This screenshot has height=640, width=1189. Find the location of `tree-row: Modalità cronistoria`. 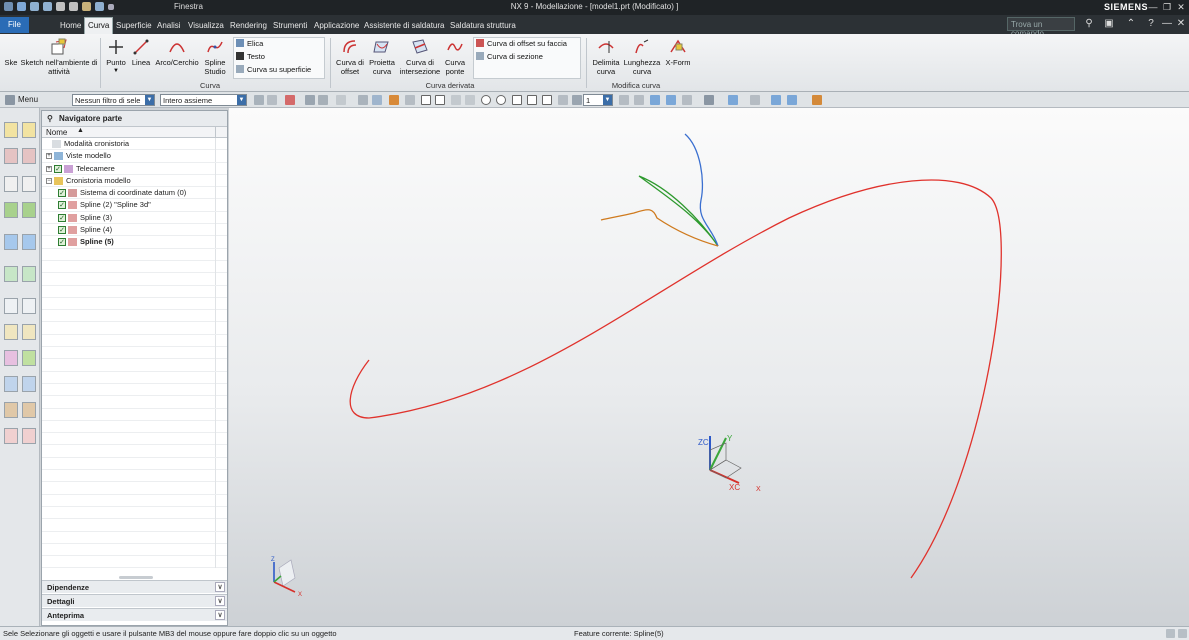

tree-row: Modalità cronistoria is located at coordinates (134, 144).